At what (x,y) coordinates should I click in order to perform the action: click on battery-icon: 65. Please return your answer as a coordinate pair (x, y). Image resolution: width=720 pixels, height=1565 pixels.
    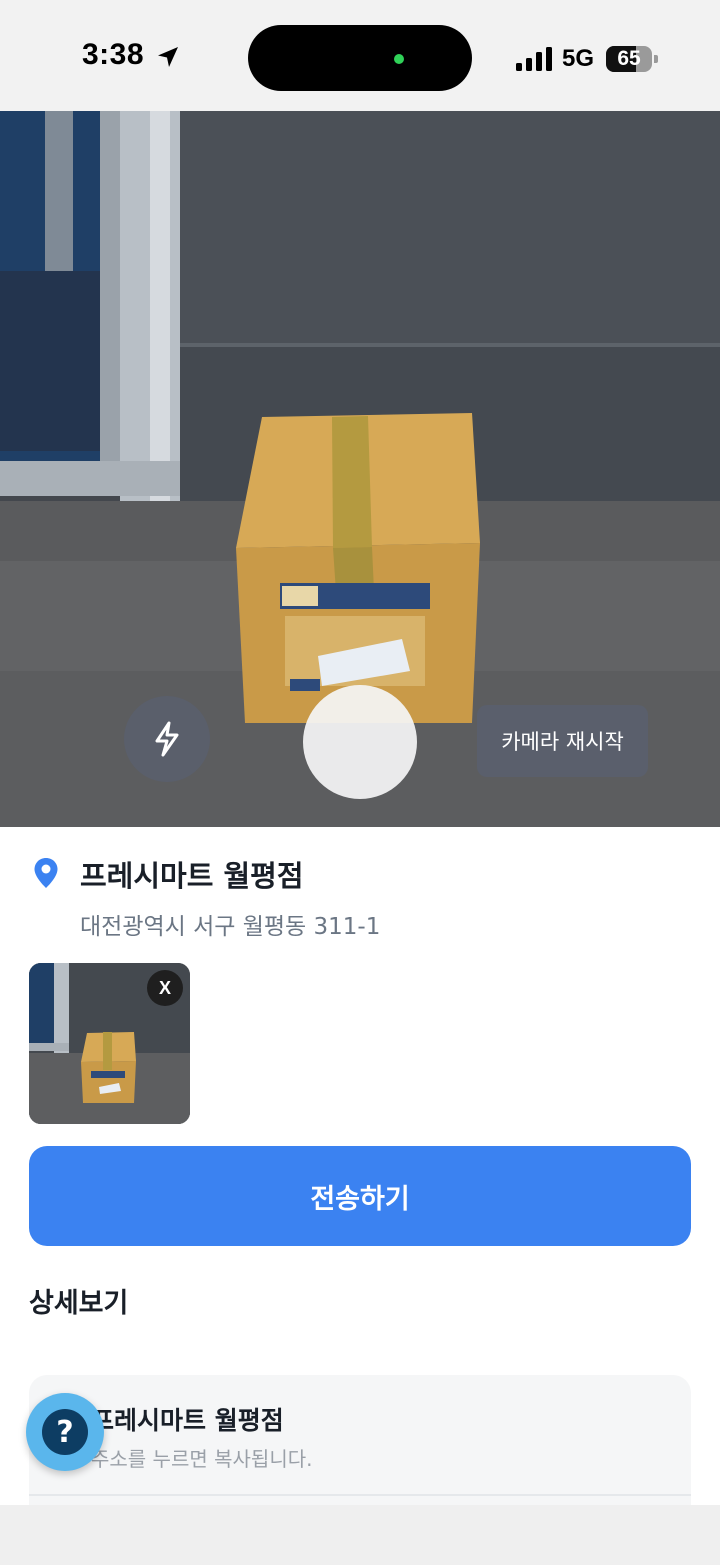
    Looking at the image, I should click on (632, 59).